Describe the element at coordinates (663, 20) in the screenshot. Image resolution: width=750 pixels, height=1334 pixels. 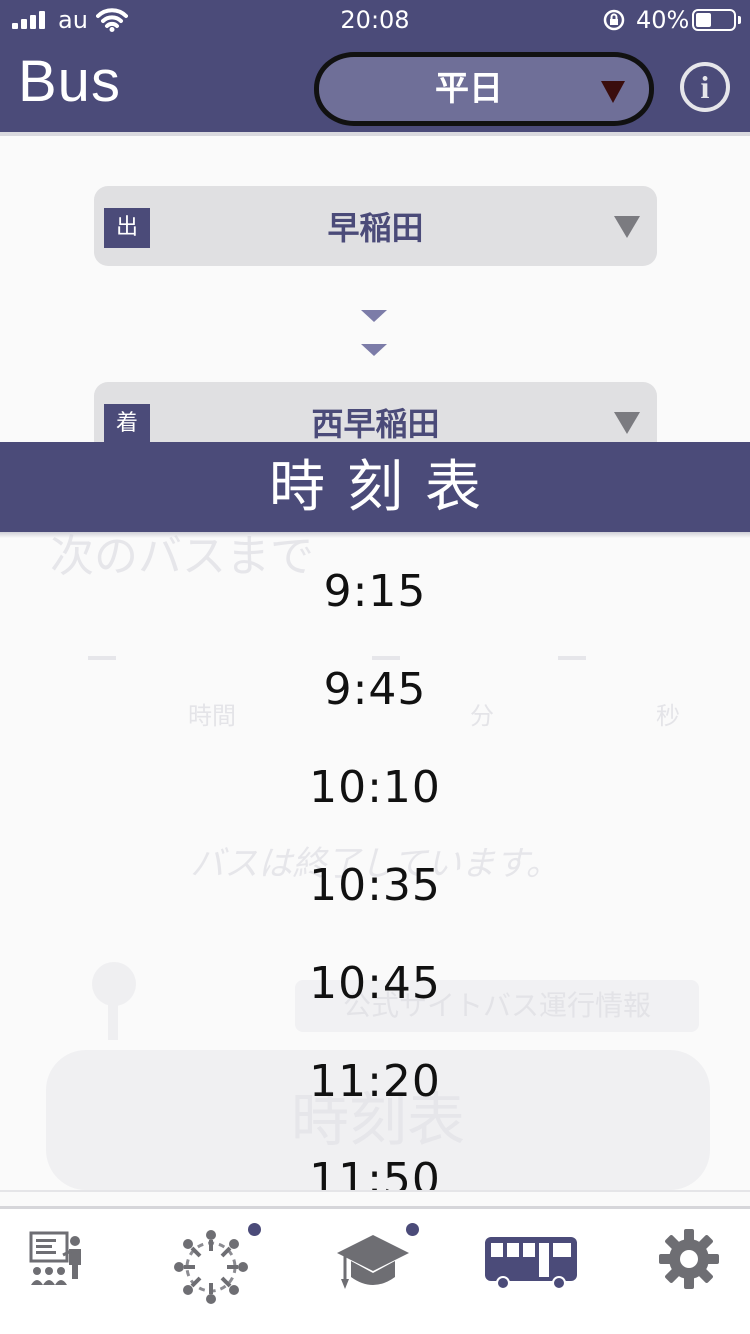
I see `battery-percent: 40%` at that location.